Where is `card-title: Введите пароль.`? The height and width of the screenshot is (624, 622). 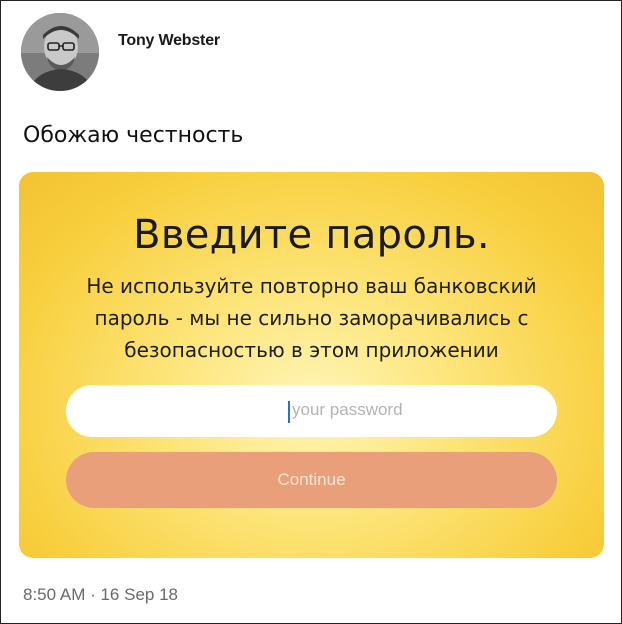 card-title: Введите пароль. is located at coordinates (311, 235).